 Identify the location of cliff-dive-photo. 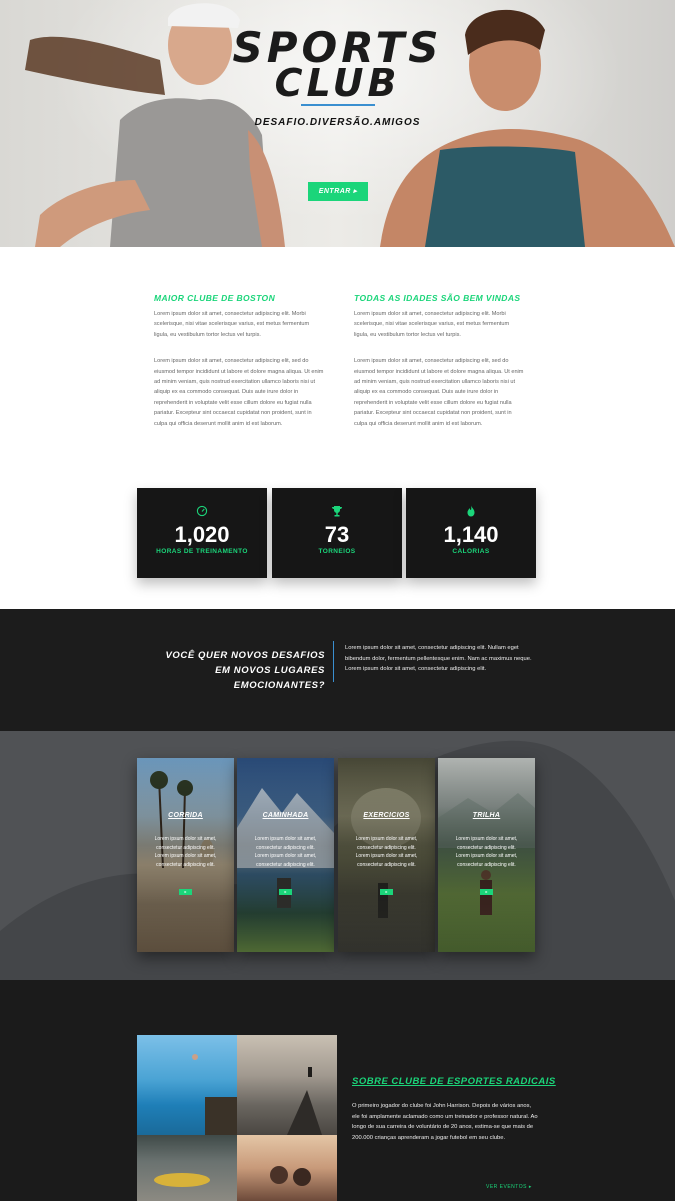
(187, 1085).